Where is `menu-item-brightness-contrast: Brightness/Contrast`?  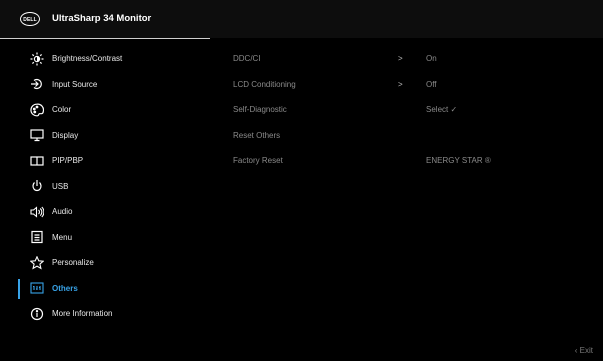
menu-item-brightness-contrast: Brightness/Contrast is located at coordinates (105, 59).